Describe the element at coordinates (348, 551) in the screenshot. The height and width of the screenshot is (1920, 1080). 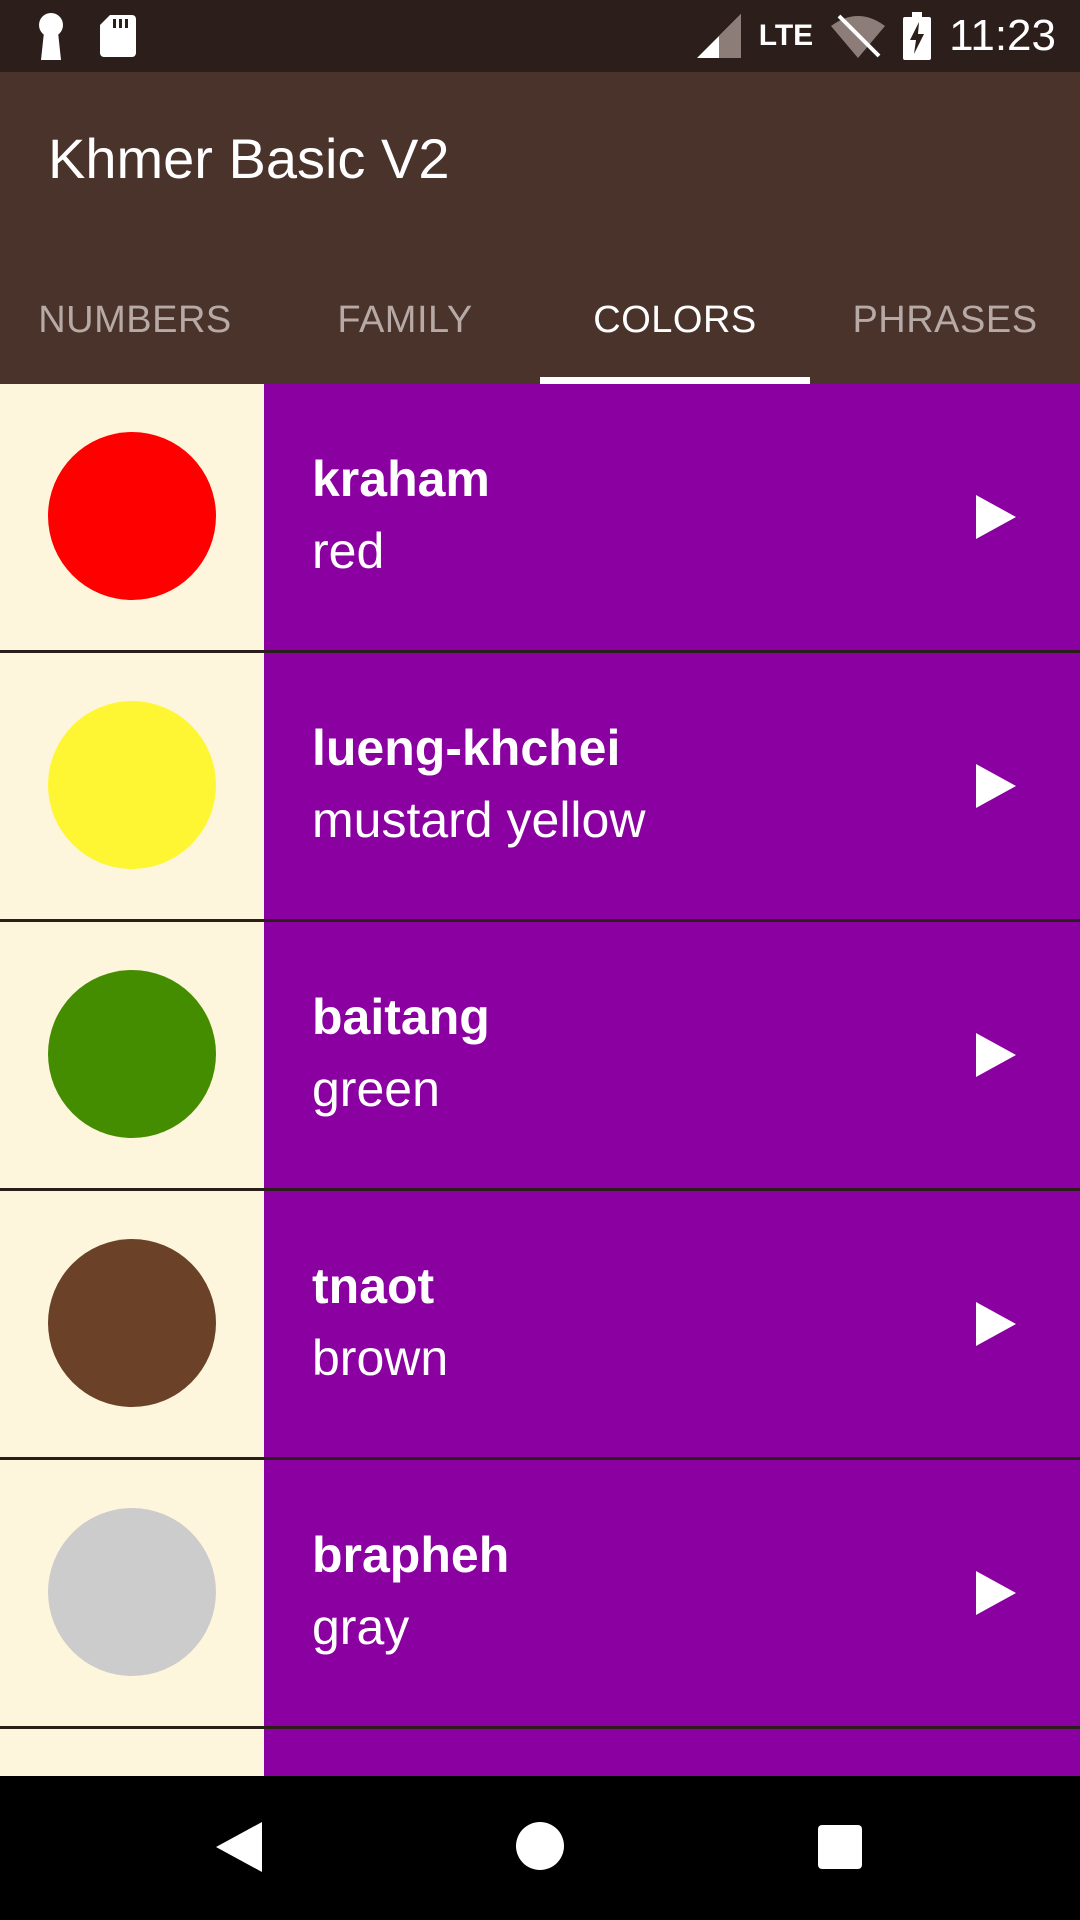
I see `english-translation: red` at that location.